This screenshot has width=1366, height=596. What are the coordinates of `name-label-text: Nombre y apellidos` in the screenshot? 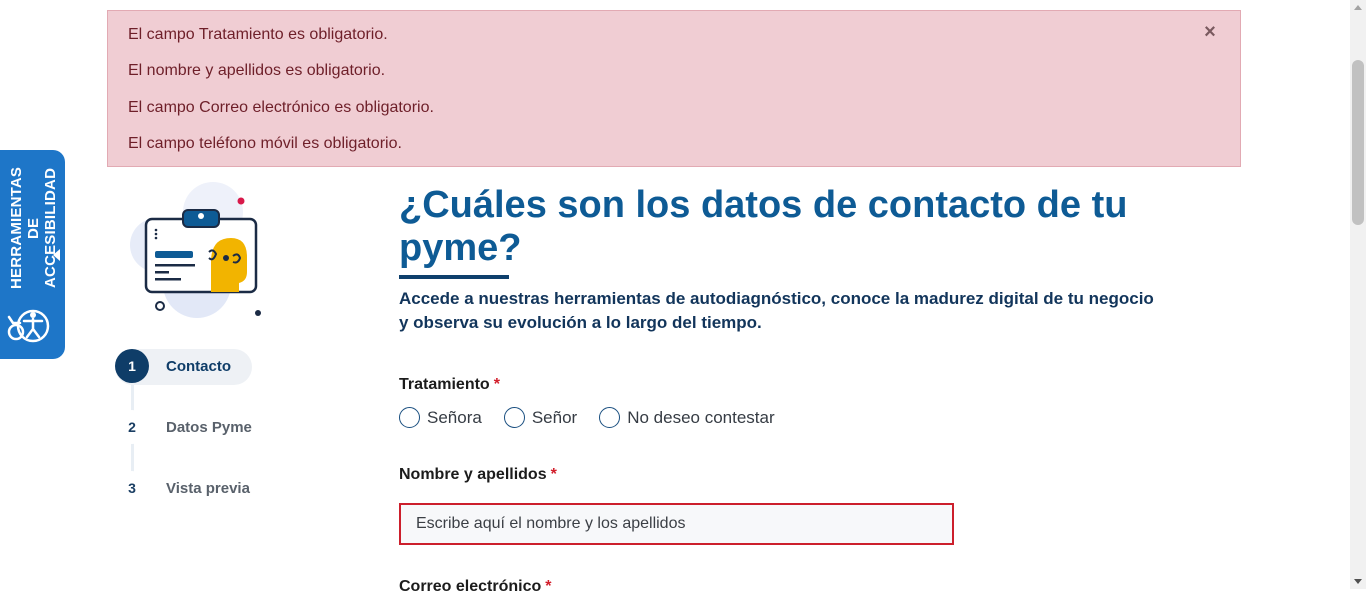 It's located at (473, 474).